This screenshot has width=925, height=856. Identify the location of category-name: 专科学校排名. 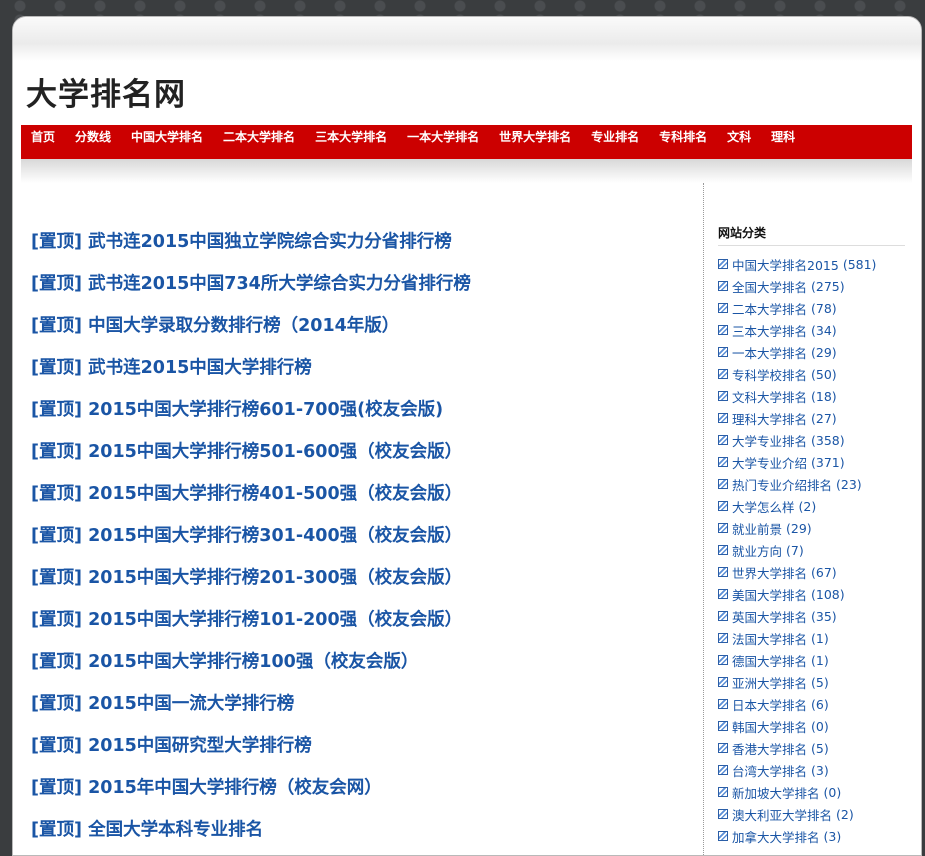
(769, 374).